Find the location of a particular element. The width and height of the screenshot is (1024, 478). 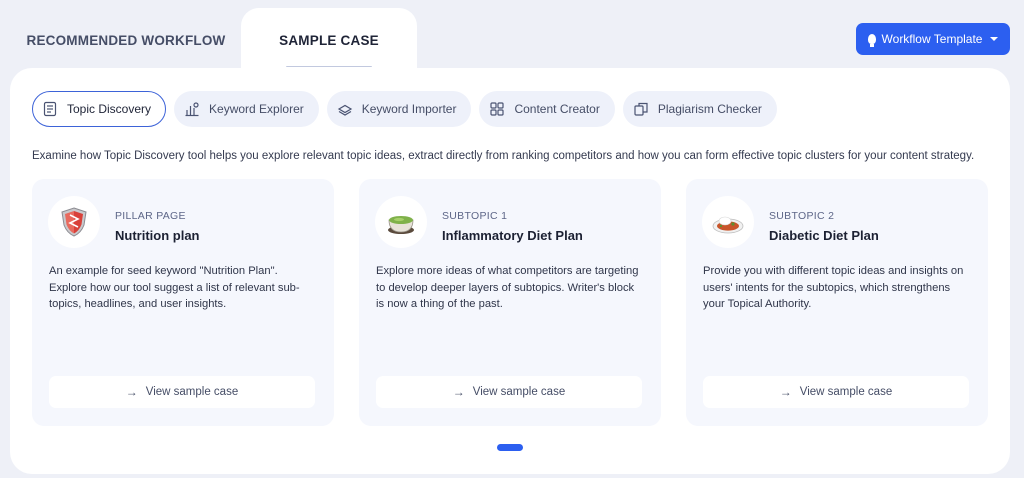

tool-pill-keyword-explorer: Keyword Explorer is located at coordinates (246, 109).